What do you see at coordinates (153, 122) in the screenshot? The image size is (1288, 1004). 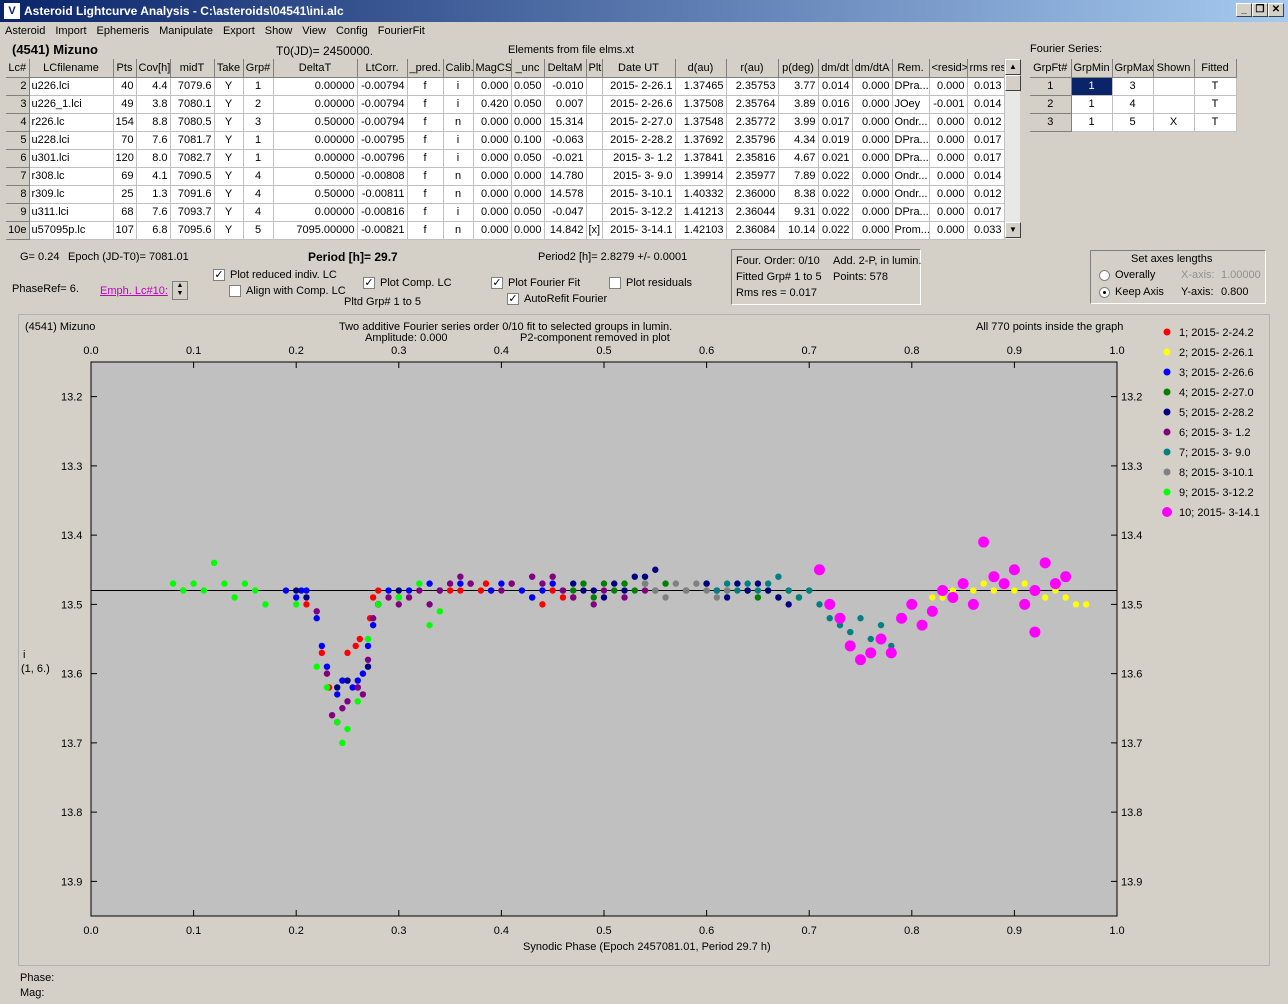 I see `table-cell: 8.8` at bounding box center [153, 122].